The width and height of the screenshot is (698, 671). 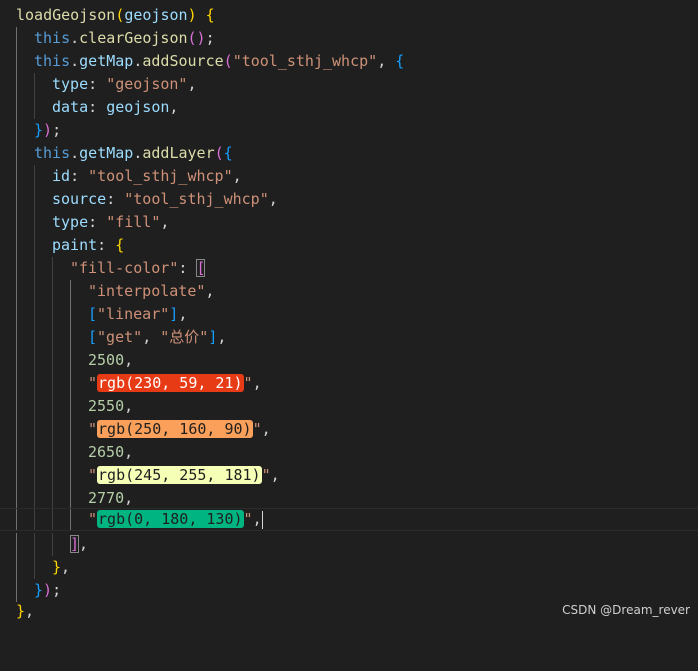 I want to click on clear-fn: clearGeojson, so click(x=133, y=38).